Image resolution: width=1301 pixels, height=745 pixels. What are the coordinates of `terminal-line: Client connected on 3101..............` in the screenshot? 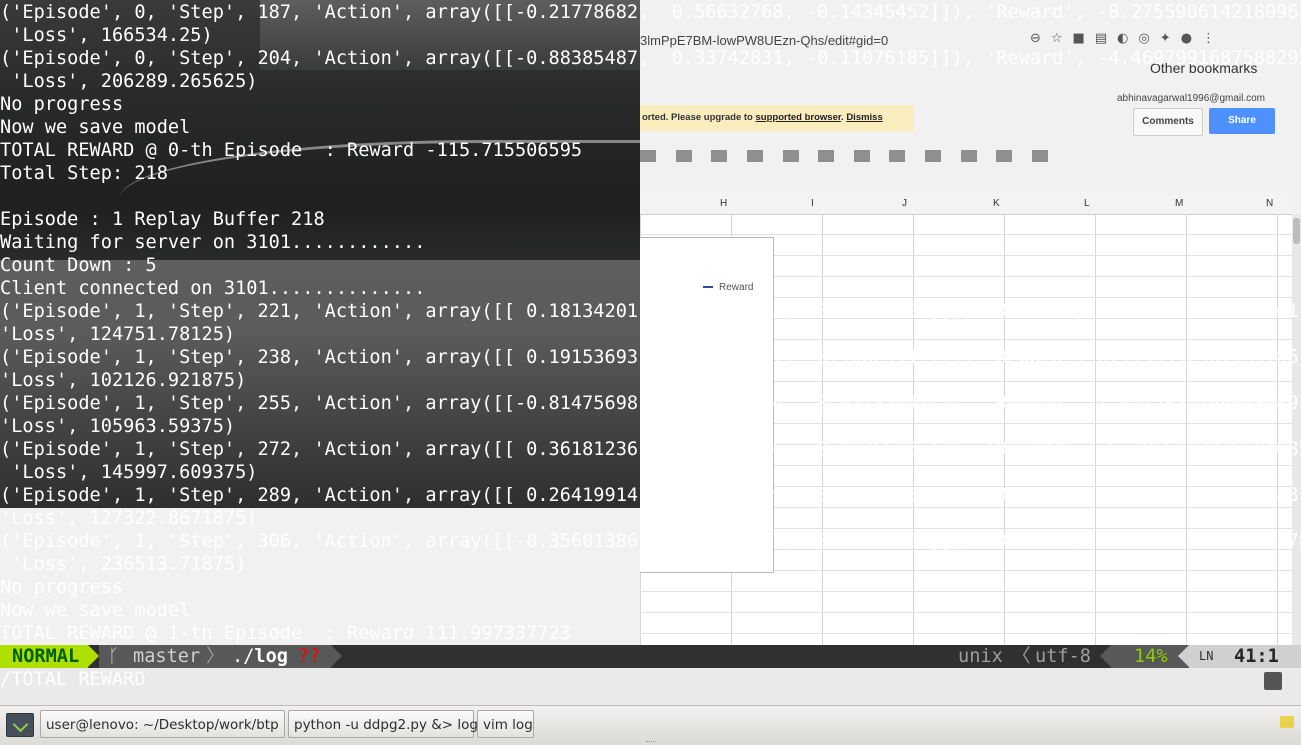 It's located at (213, 288).